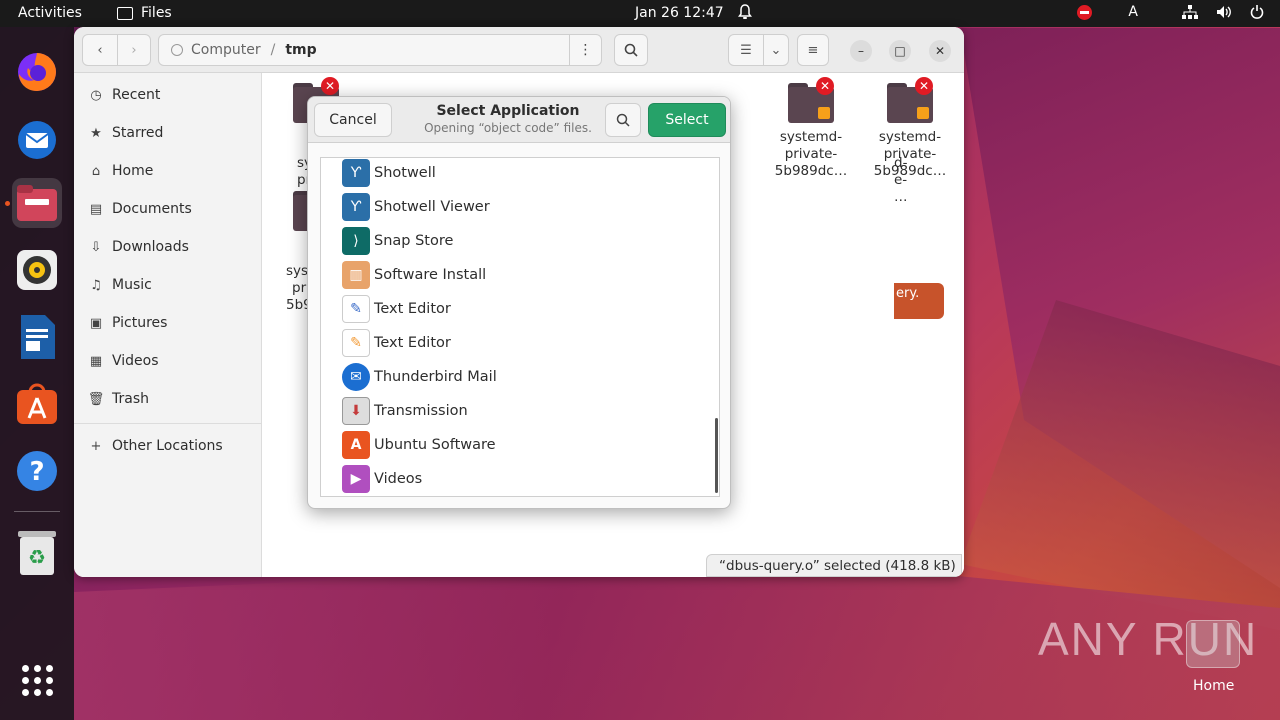 Image resolution: width=1280 pixels, height=720 pixels. Describe the element at coordinates (356, 445) in the screenshot. I see `ubuntu-software-icon: A` at that location.